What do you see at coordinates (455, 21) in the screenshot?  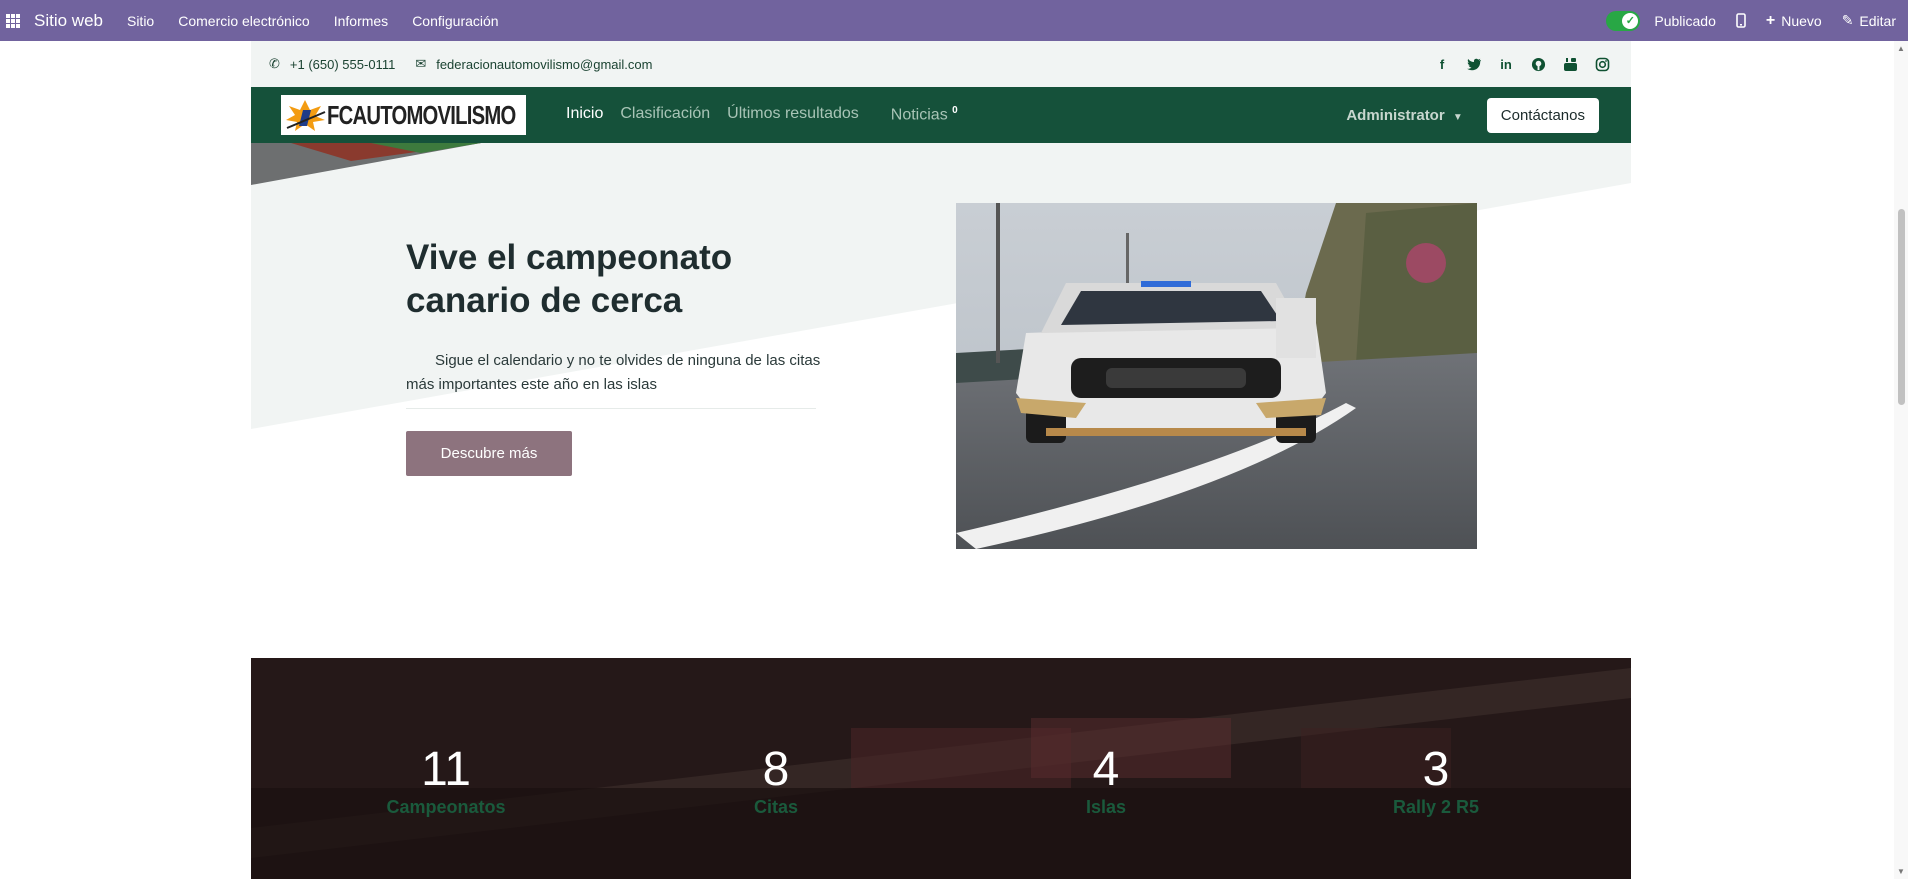 I see `admin-menu-config: Configuración` at bounding box center [455, 21].